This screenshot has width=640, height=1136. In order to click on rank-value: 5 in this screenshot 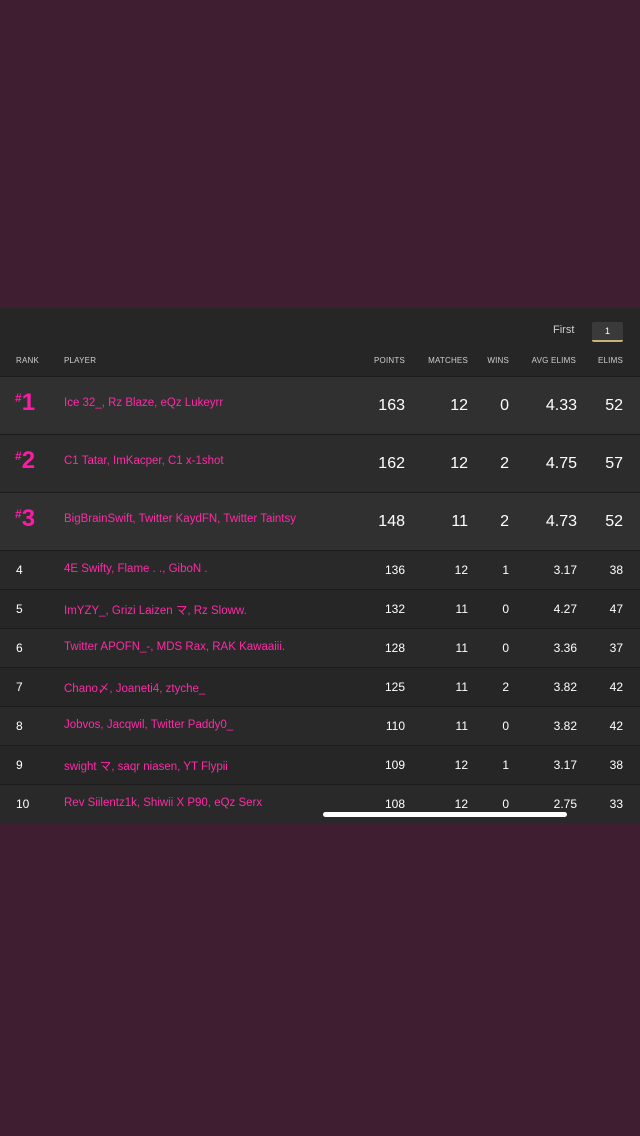, I will do `click(19, 609)`.